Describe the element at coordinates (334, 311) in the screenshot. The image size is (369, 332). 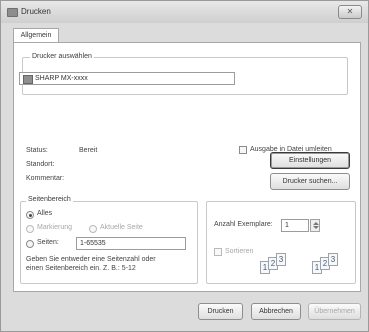
I see `apply-button: Übernehmen` at that location.